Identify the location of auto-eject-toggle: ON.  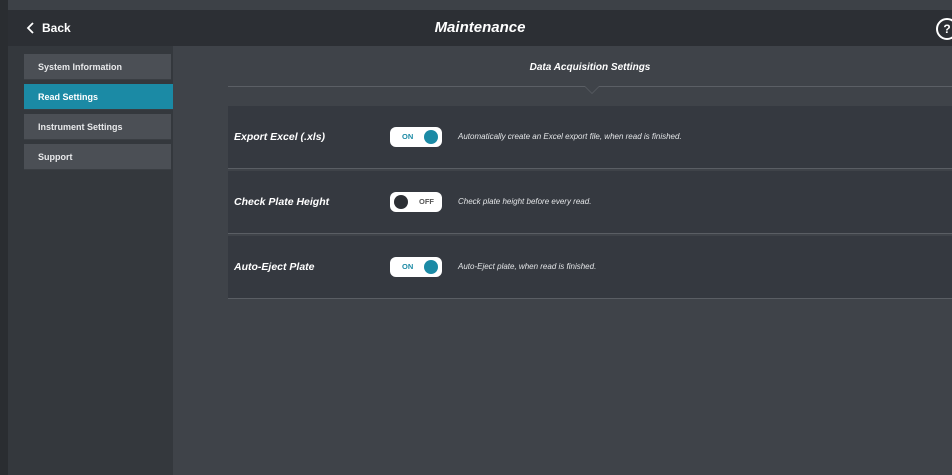
(416, 267).